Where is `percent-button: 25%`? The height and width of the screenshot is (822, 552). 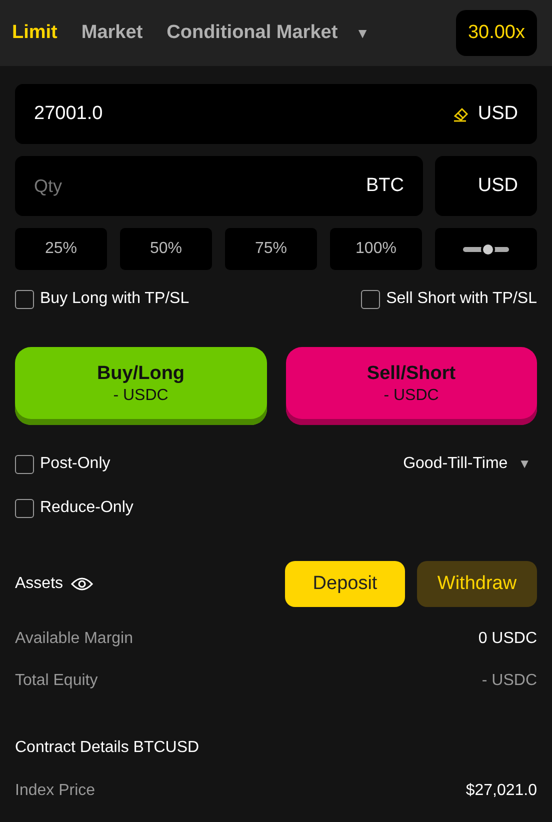
percent-button: 25% is located at coordinates (61, 249).